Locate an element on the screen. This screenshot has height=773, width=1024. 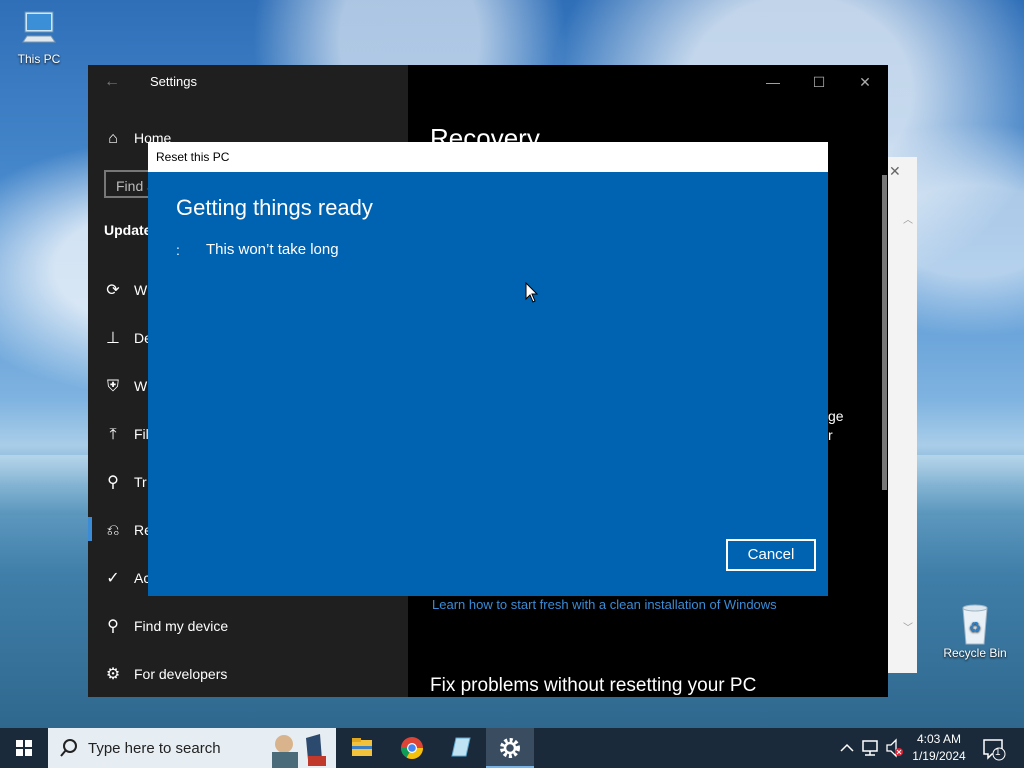
scrollbar is located at coordinates (884, 332).